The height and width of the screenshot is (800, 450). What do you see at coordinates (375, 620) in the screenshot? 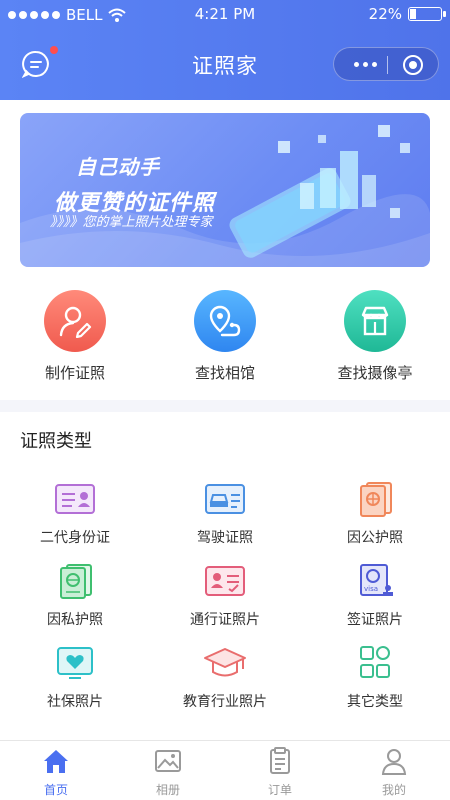
I see `type-label: 签证照片` at bounding box center [375, 620].